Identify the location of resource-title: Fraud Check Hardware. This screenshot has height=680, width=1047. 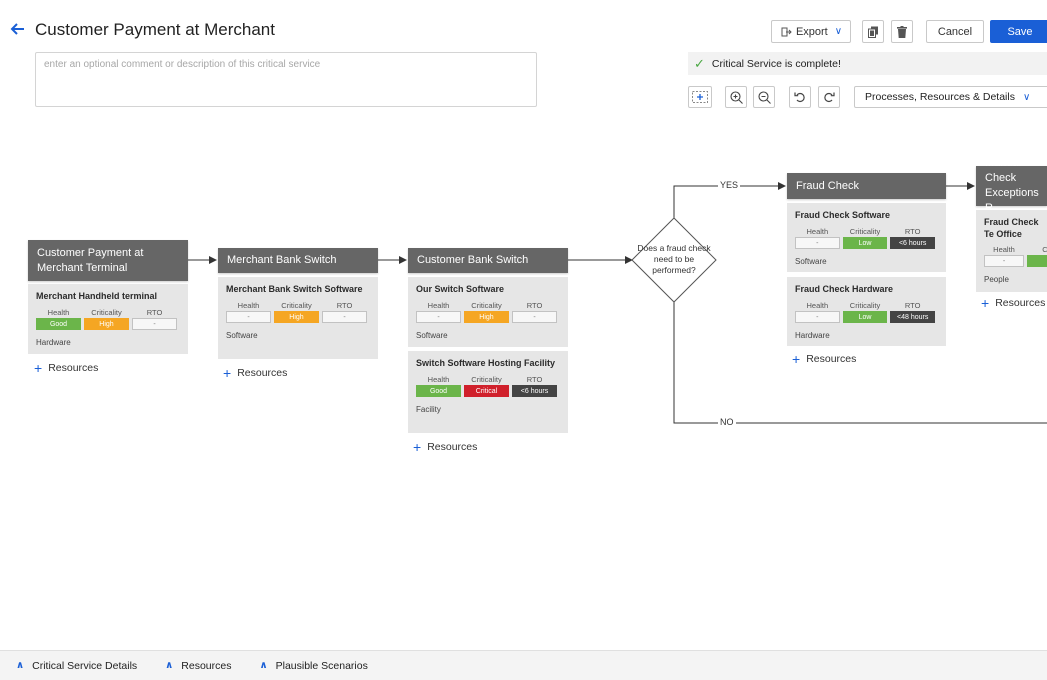
(844, 289).